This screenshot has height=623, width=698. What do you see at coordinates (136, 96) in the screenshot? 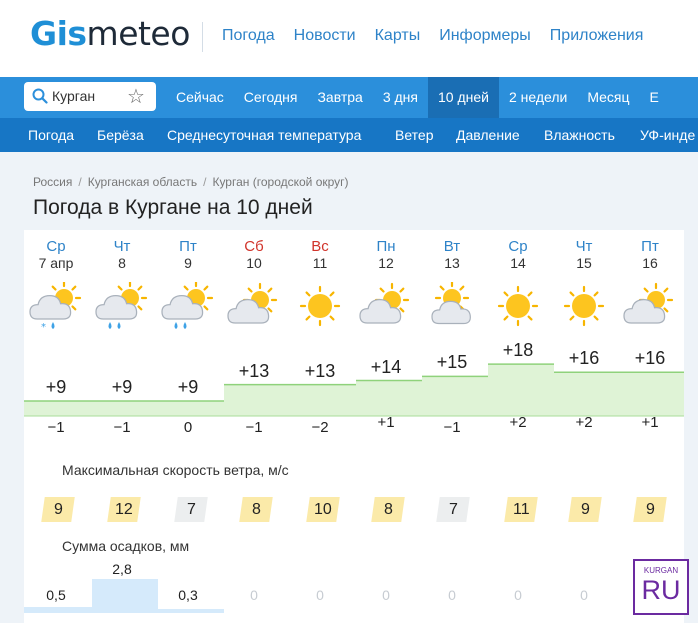
I see `favorite-star-icon: ☆` at bounding box center [136, 96].